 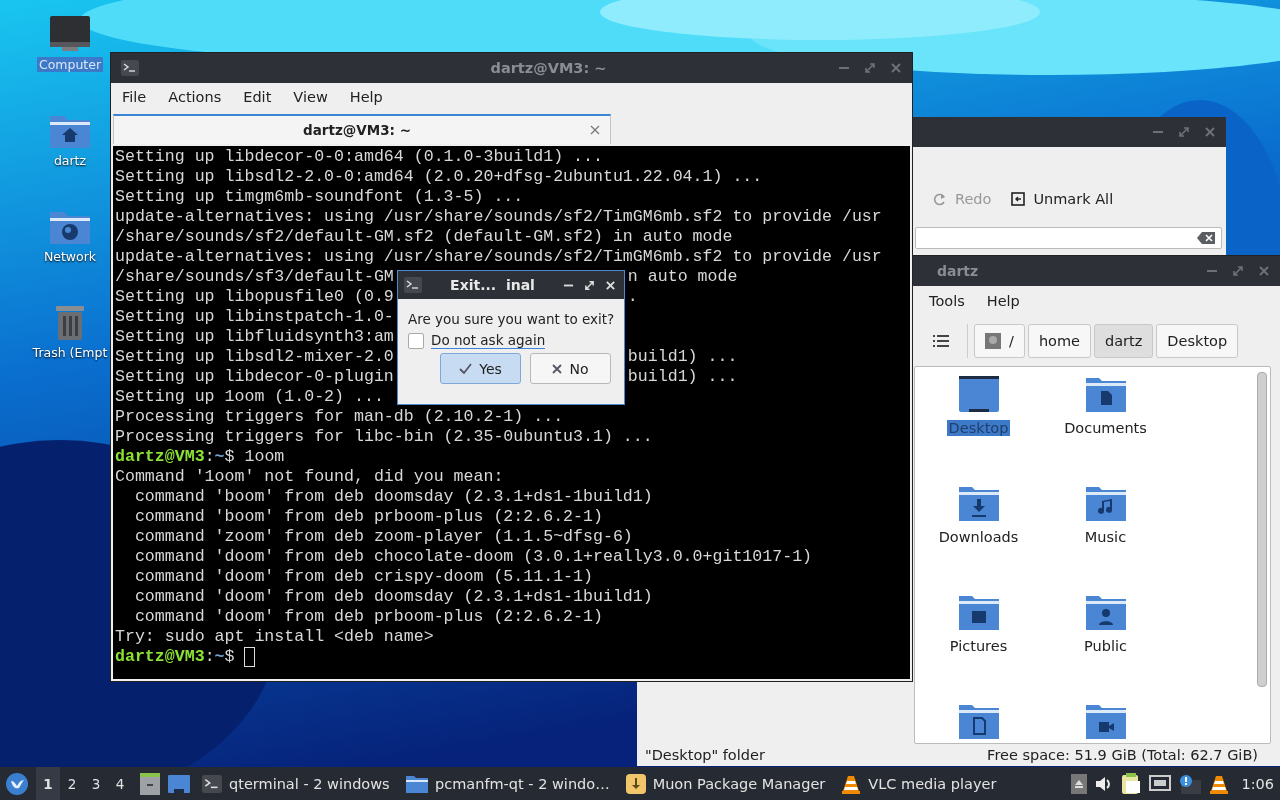 What do you see at coordinates (1131, 783) in the screenshot?
I see `clipboard-icon` at bounding box center [1131, 783].